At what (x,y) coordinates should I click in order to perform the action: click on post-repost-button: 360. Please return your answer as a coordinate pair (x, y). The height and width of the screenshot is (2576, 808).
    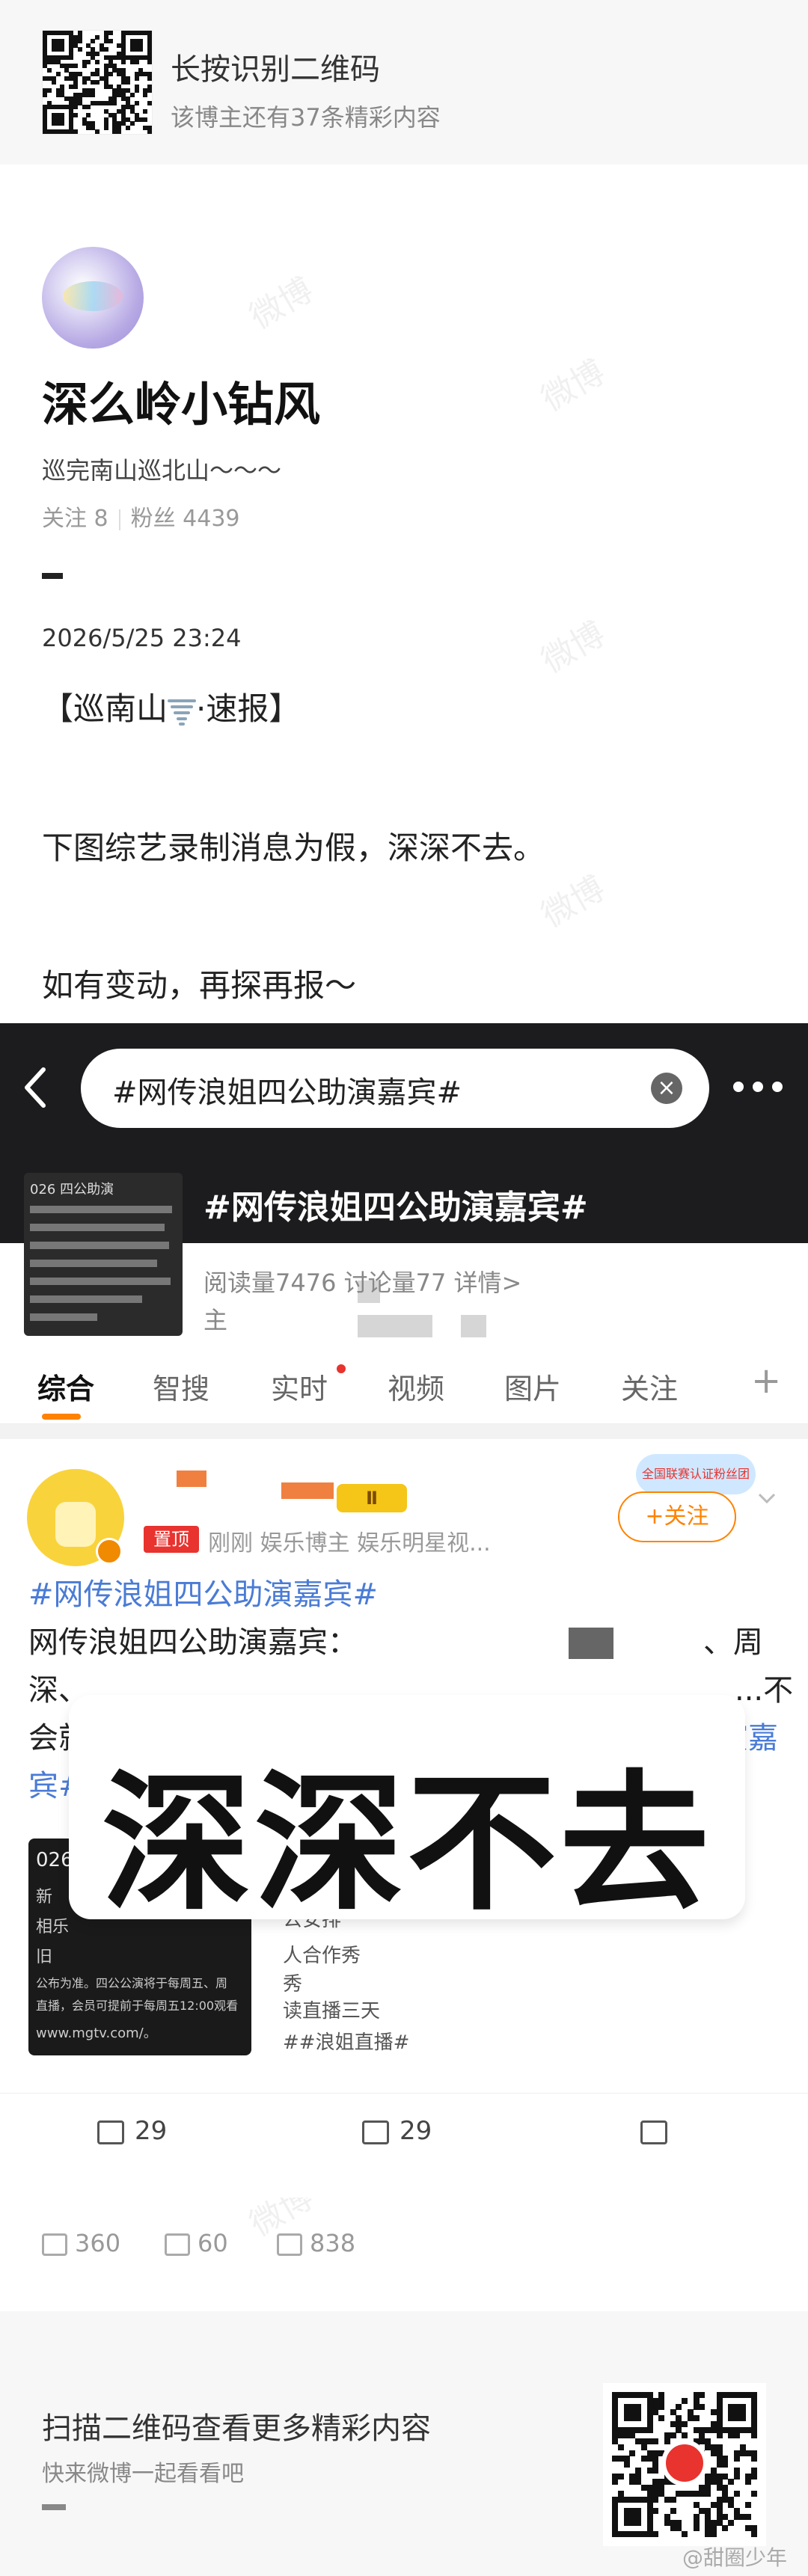
    Looking at the image, I should click on (81, 2243).